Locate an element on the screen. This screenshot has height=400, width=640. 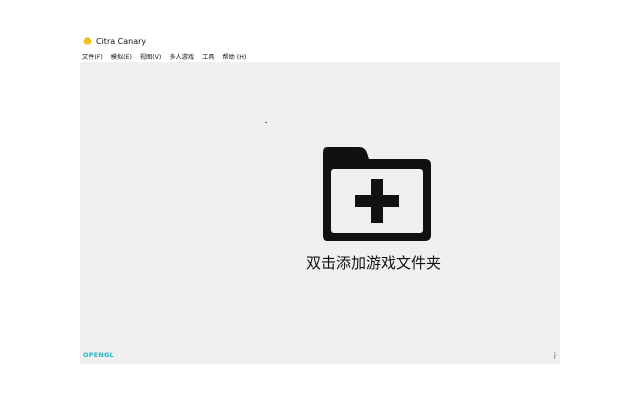
menu-multiplayer: 多人游戏 is located at coordinates (180, 56).